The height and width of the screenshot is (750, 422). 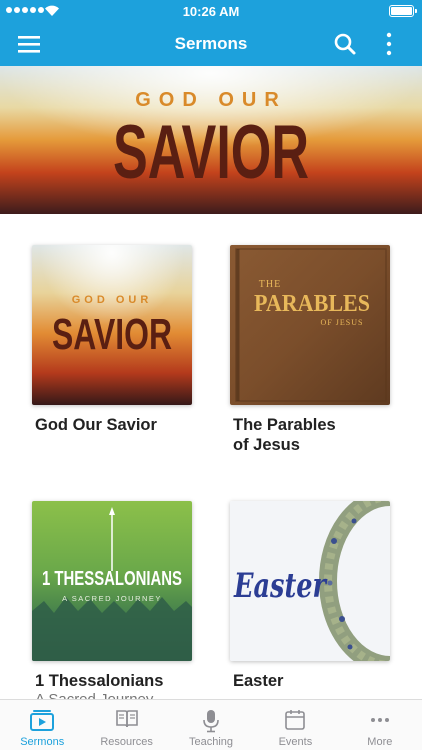 What do you see at coordinates (345, 44) in the screenshot?
I see `search-icon` at bounding box center [345, 44].